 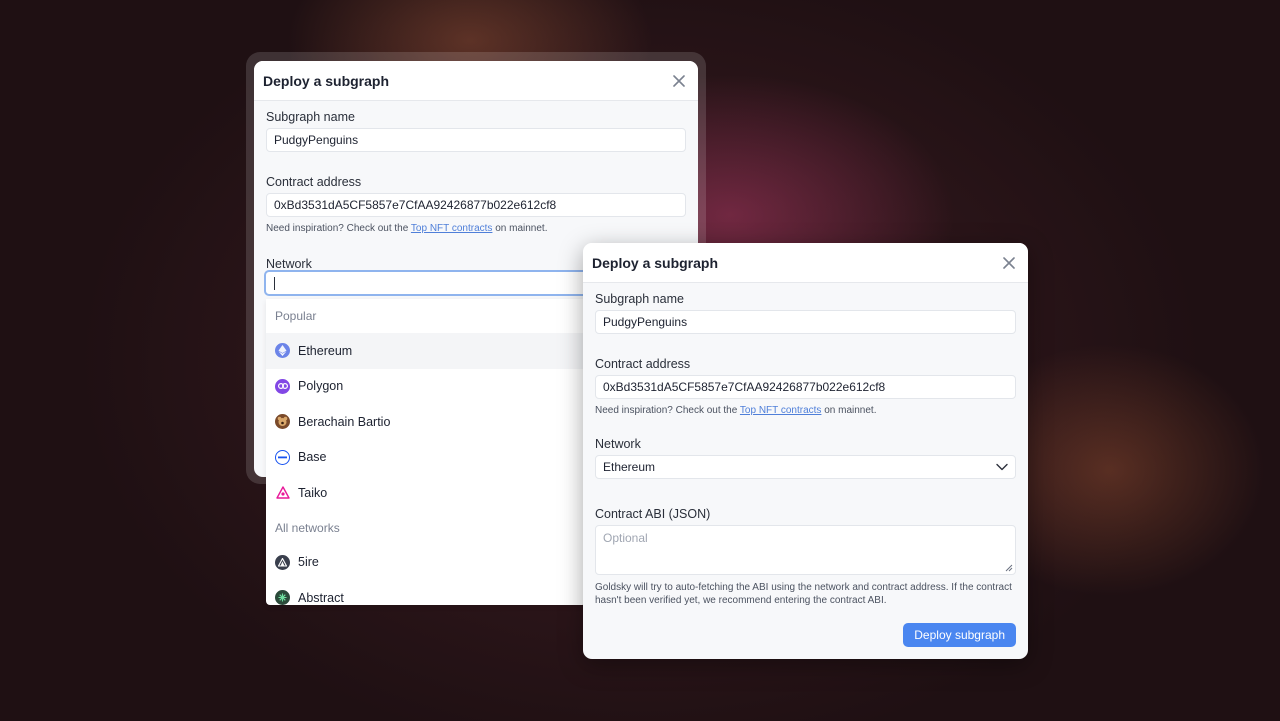 I want to click on network-option-label: Abstract, so click(x=321, y=597).